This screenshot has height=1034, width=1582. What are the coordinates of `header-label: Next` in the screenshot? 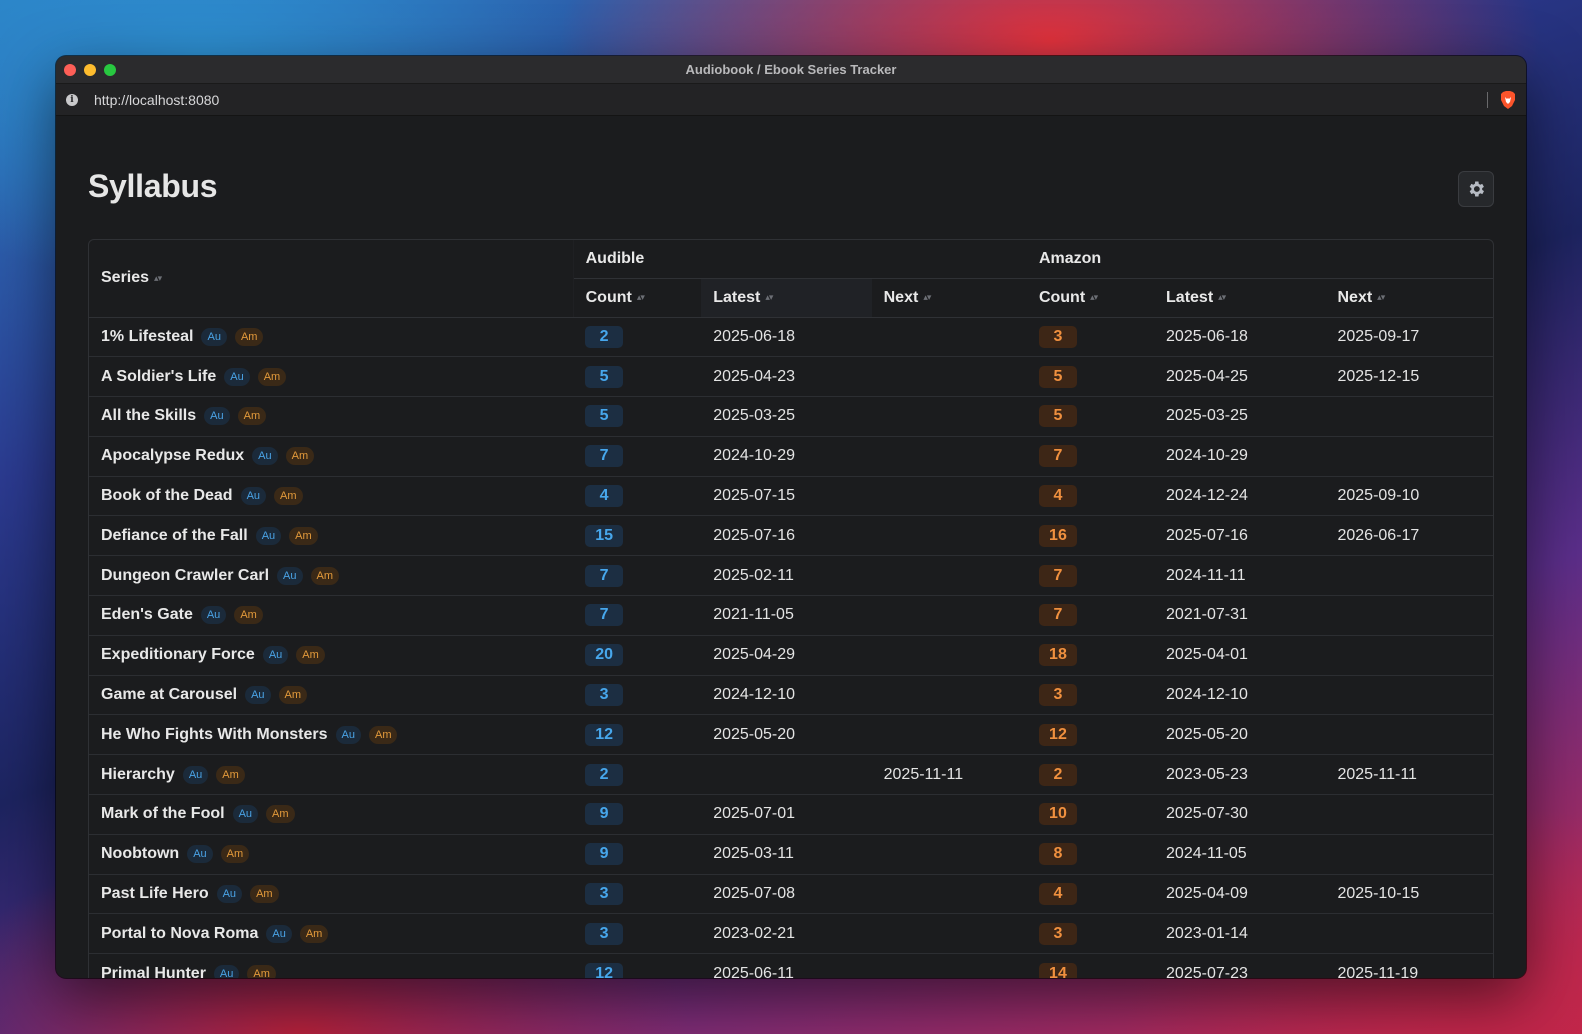 It's located at (901, 297).